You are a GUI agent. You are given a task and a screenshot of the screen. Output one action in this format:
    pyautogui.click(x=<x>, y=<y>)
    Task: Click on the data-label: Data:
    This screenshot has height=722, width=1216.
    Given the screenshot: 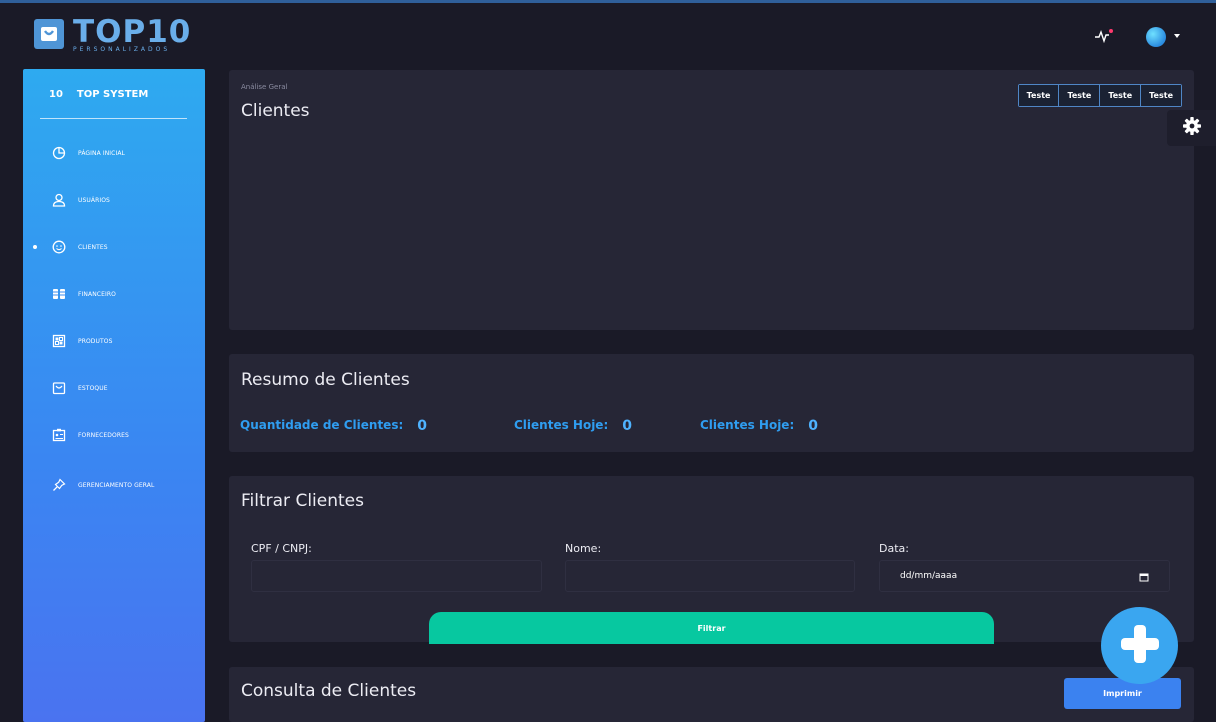 What is the action you would take?
    pyautogui.click(x=894, y=548)
    